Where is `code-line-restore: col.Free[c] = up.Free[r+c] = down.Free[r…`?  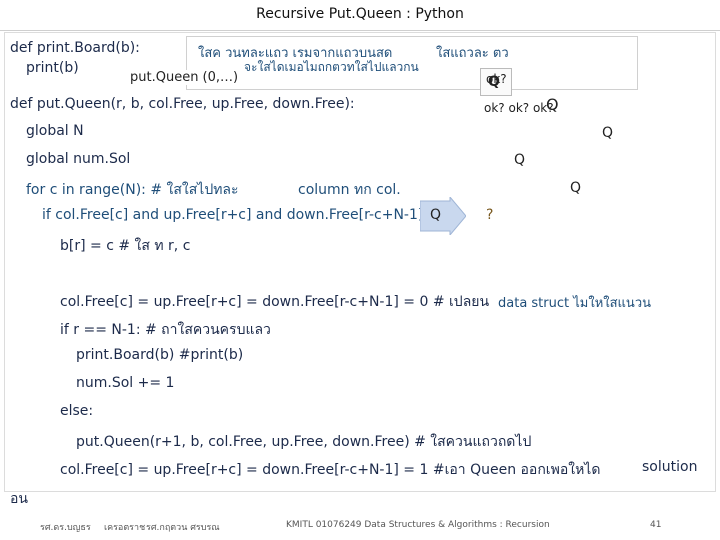 code-line-restore: col.Free[c] = up.Free[r+c] = down.Free[r… is located at coordinates (330, 470).